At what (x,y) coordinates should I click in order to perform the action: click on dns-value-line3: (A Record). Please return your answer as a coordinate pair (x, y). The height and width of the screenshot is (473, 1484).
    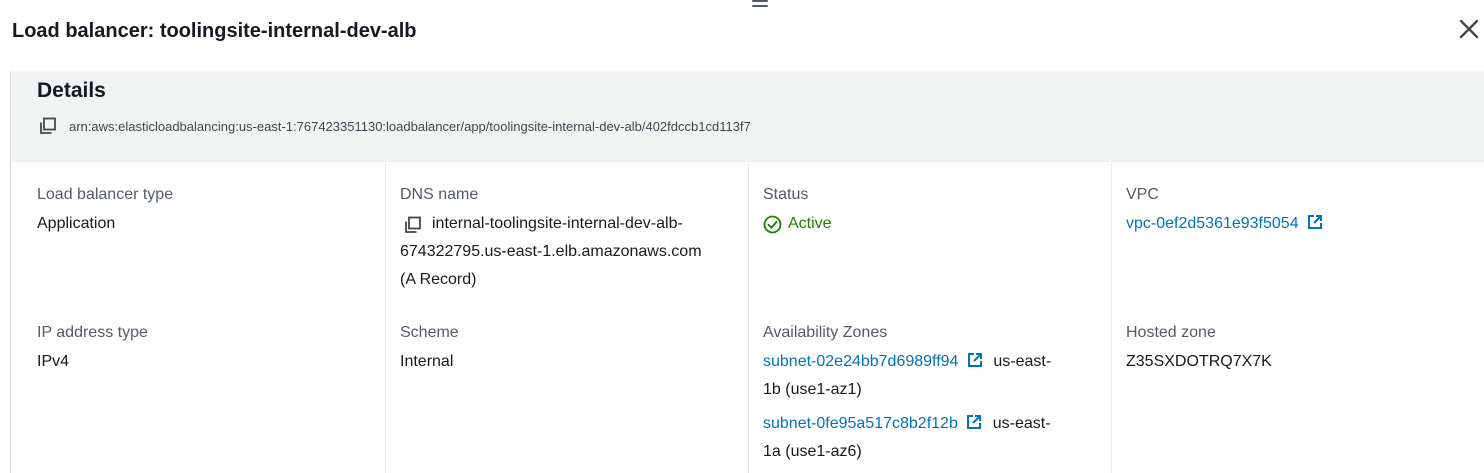
    Looking at the image, I should click on (438, 279).